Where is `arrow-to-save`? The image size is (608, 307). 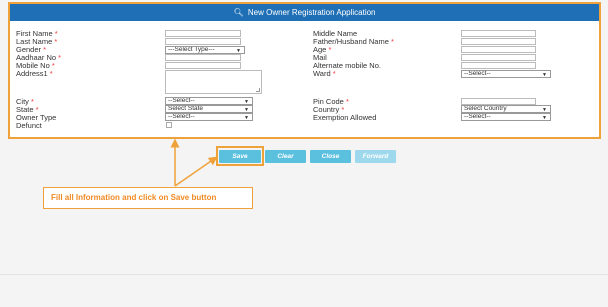
arrow-to-save is located at coordinates (196, 171).